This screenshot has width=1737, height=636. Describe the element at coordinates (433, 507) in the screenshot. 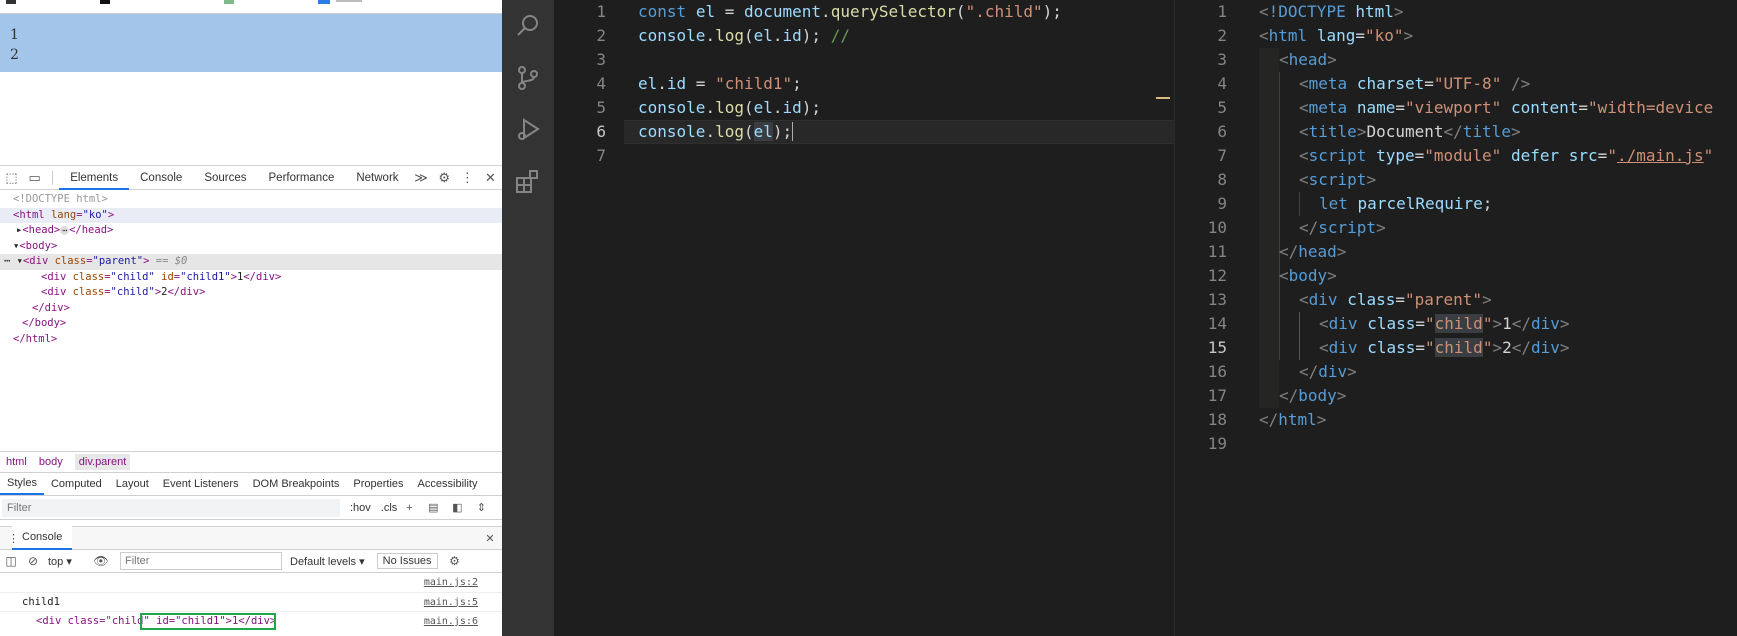

I see `paint-icon: ▤` at that location.